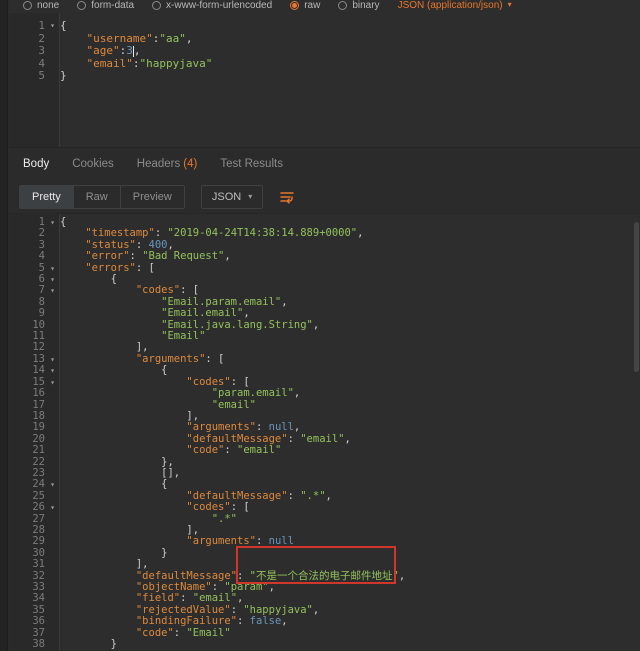  What do you see at coordinates (38, 621) in the screenshot?
I see `line-number: 36` at bounding box center [38, 621].